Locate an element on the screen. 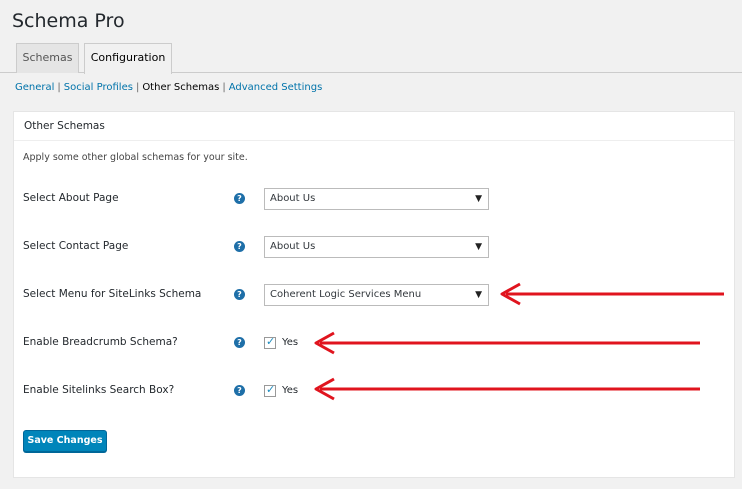 The width and height of the screenshot is (742, 489). contact-page-select-value: About Us is located at coordinates (293, 246).